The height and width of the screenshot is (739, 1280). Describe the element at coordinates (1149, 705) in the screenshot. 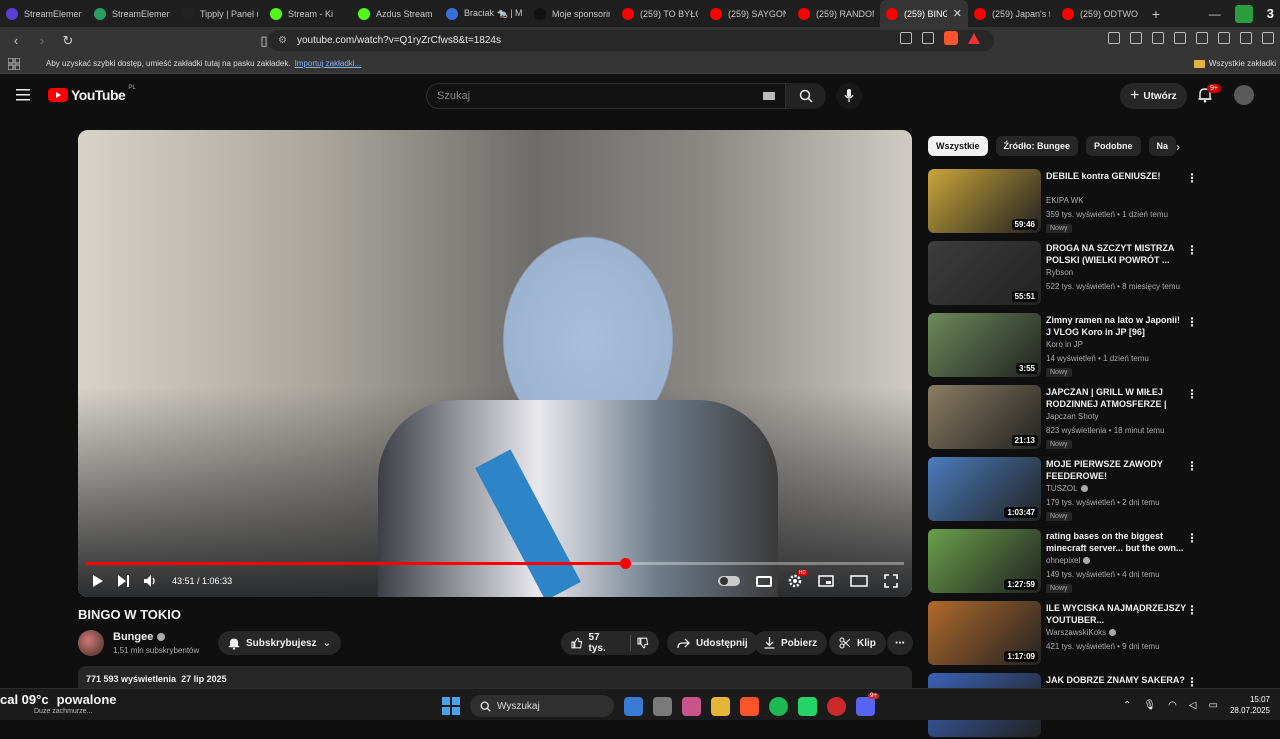

I see `microphone-tray-icon: 🎙` at that location.